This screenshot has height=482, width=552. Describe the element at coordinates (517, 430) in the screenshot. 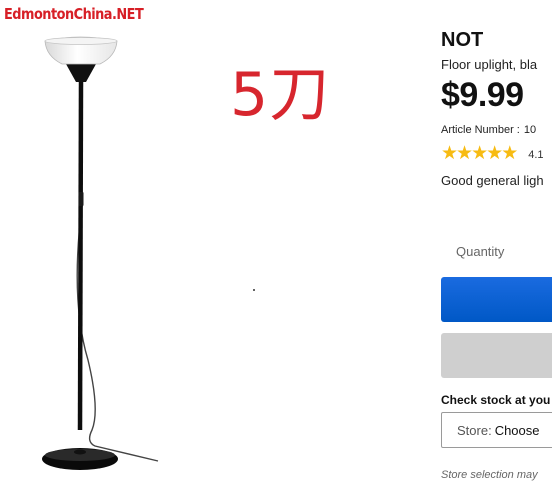

I see `store-select-value: Choose` at that location.